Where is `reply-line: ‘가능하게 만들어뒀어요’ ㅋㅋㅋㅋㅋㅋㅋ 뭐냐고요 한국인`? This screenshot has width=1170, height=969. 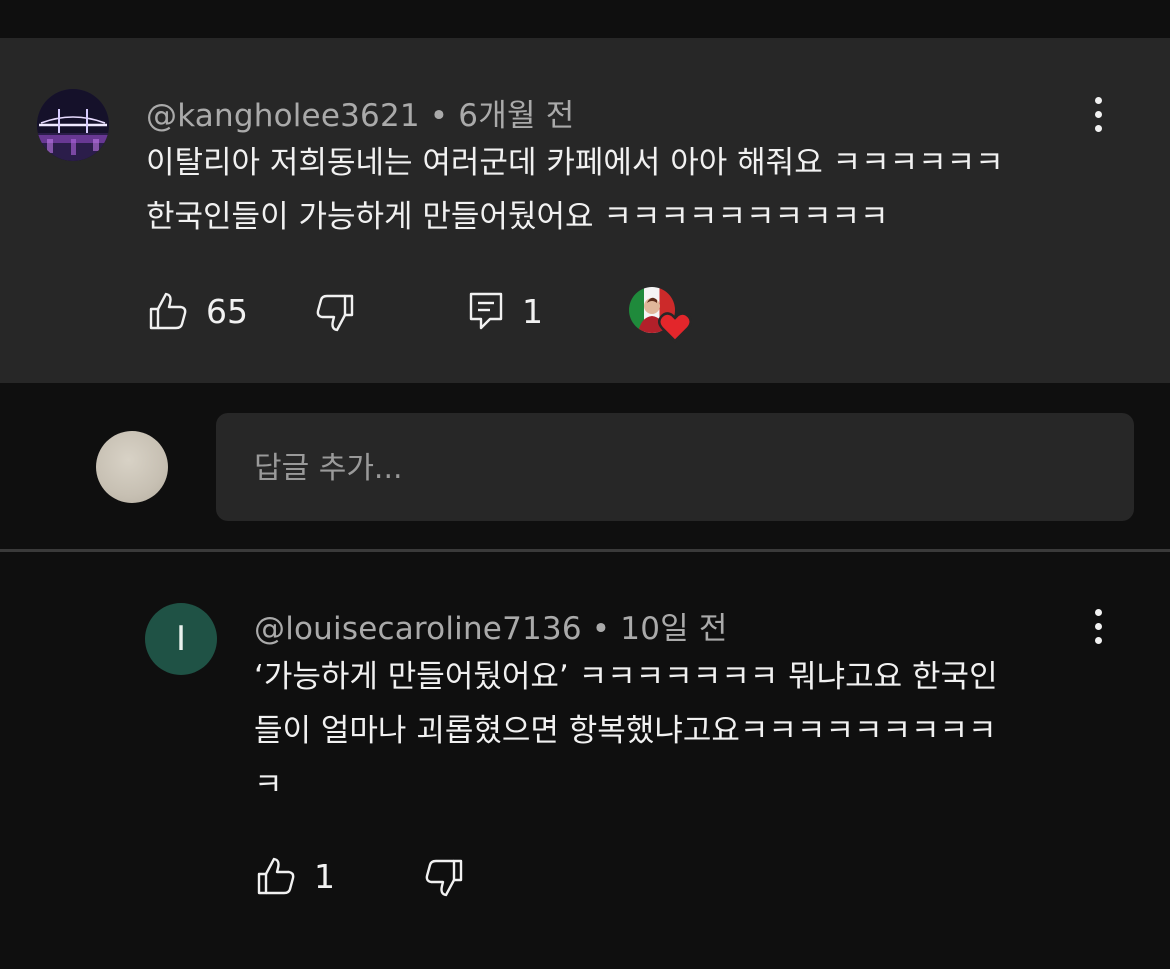
reply-line: ‘가능하게 만들어뒀어요’ ㅋㅋㅋㅋㅋㅋㅋ 뭐냐고요 한국인 is located at coordinates (626, 677).